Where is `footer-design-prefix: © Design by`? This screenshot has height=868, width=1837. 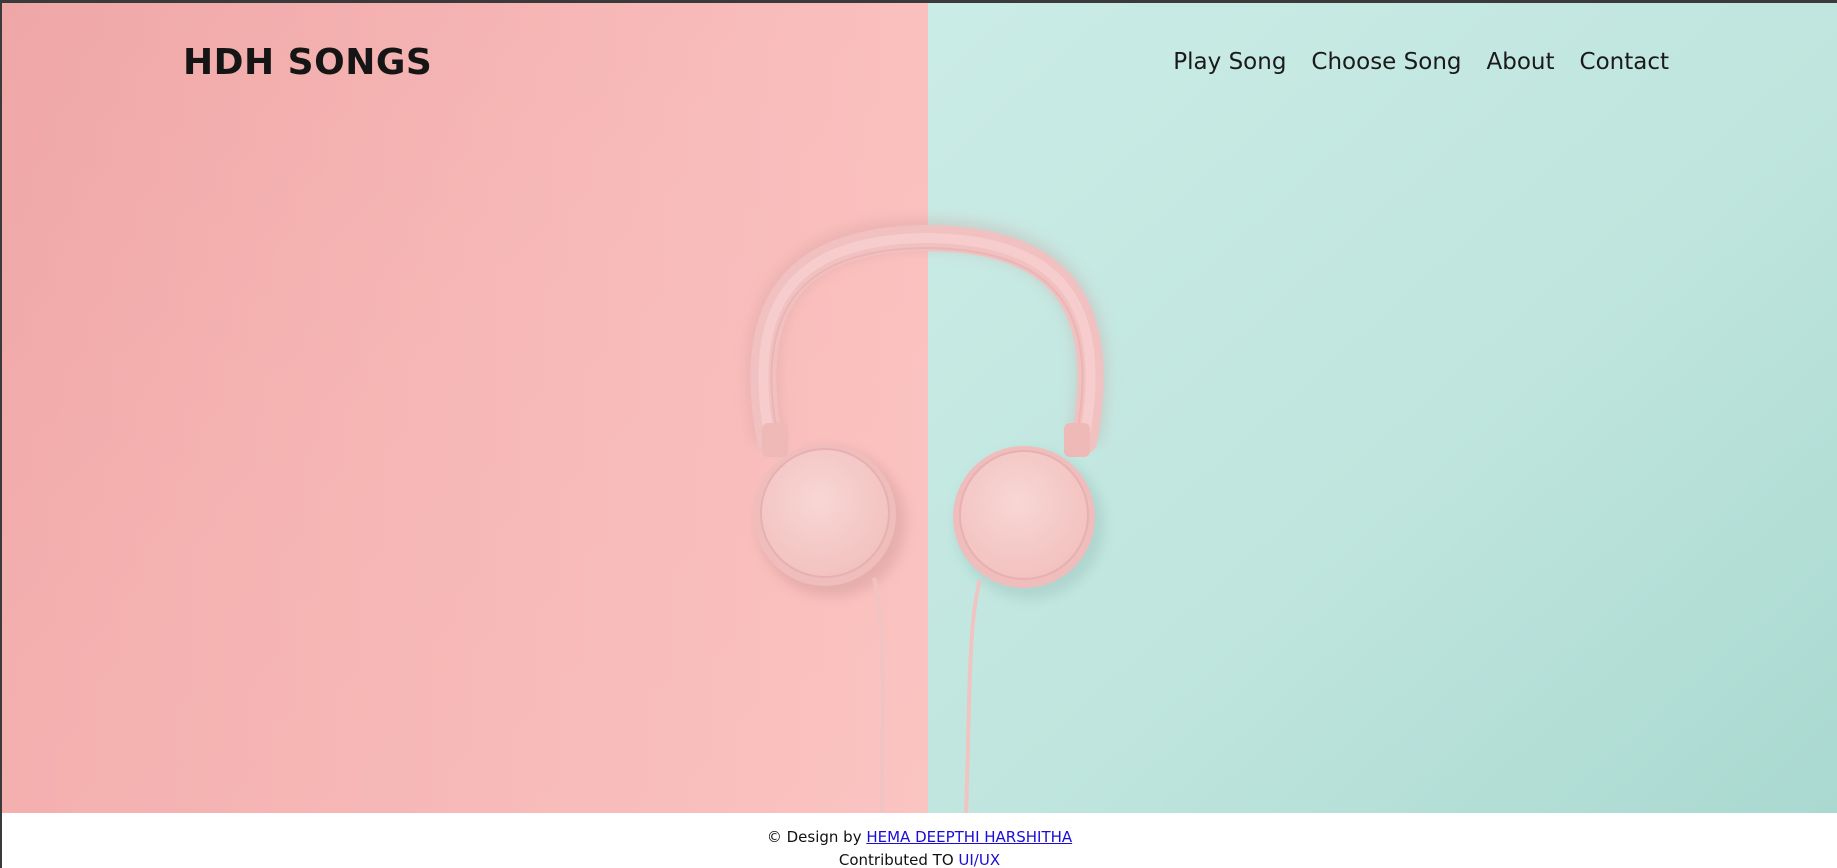 footer-design-prefix: © Design by is located at coordinates (816, 837).